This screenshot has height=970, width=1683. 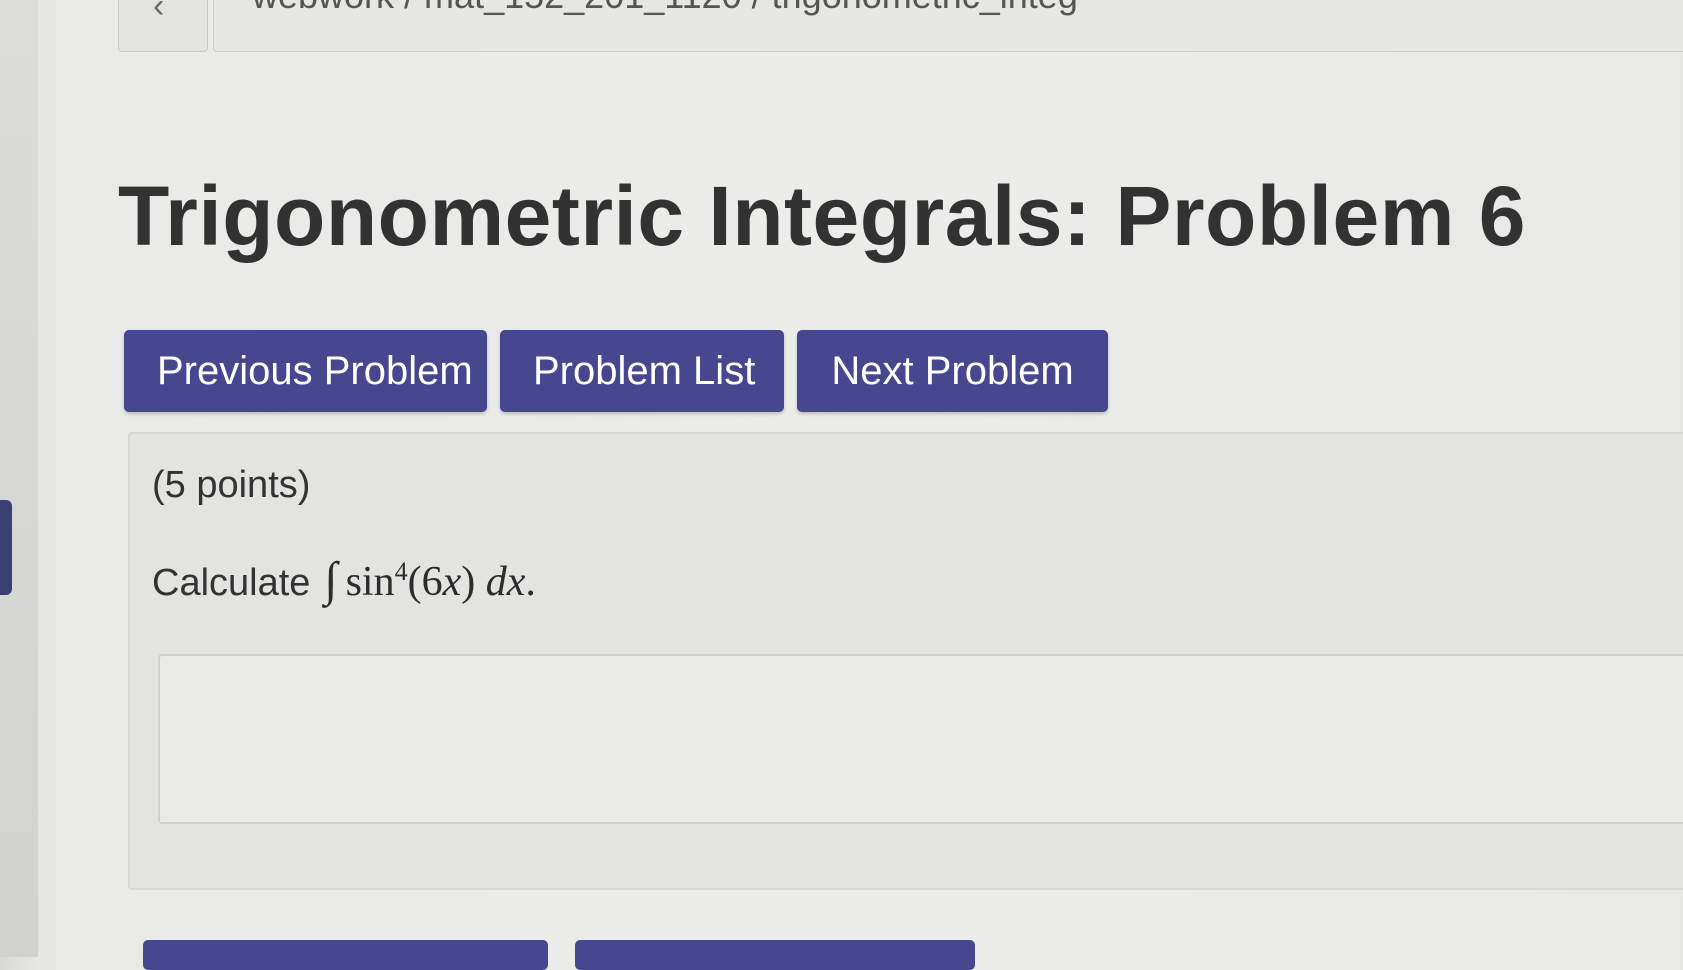 I want to click on previous-problem-button: Previous Problem, so click(x=305, y=371).